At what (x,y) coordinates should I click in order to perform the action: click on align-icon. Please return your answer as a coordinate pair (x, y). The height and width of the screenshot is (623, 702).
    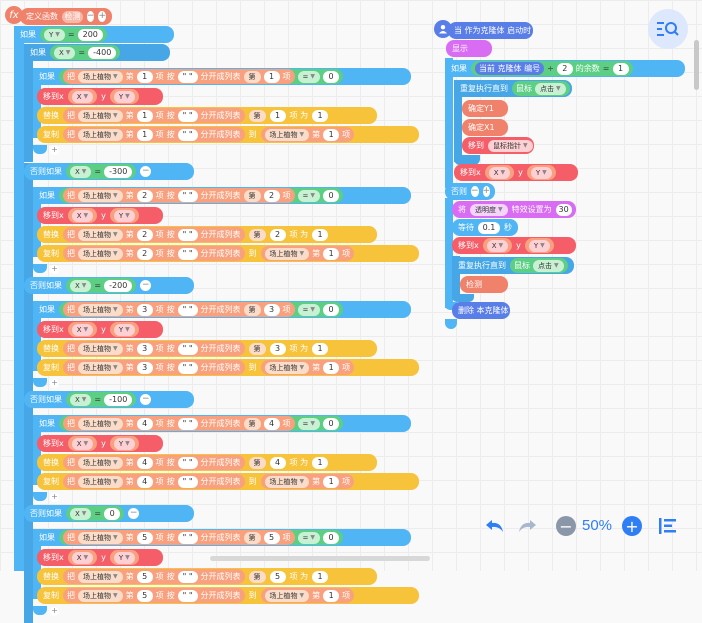
    Looking at the image, I should click on (667, 526).